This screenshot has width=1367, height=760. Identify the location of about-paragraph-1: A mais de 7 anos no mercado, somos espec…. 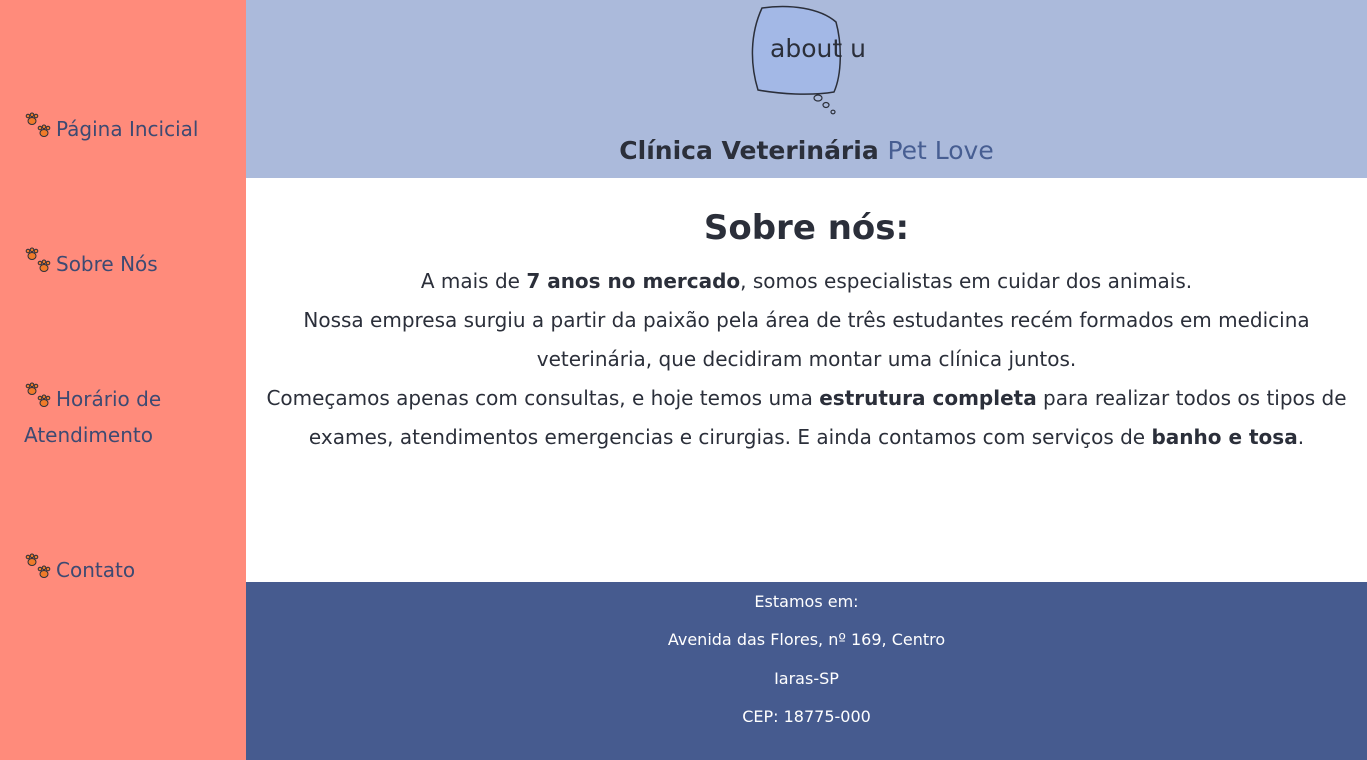
(806, 281).